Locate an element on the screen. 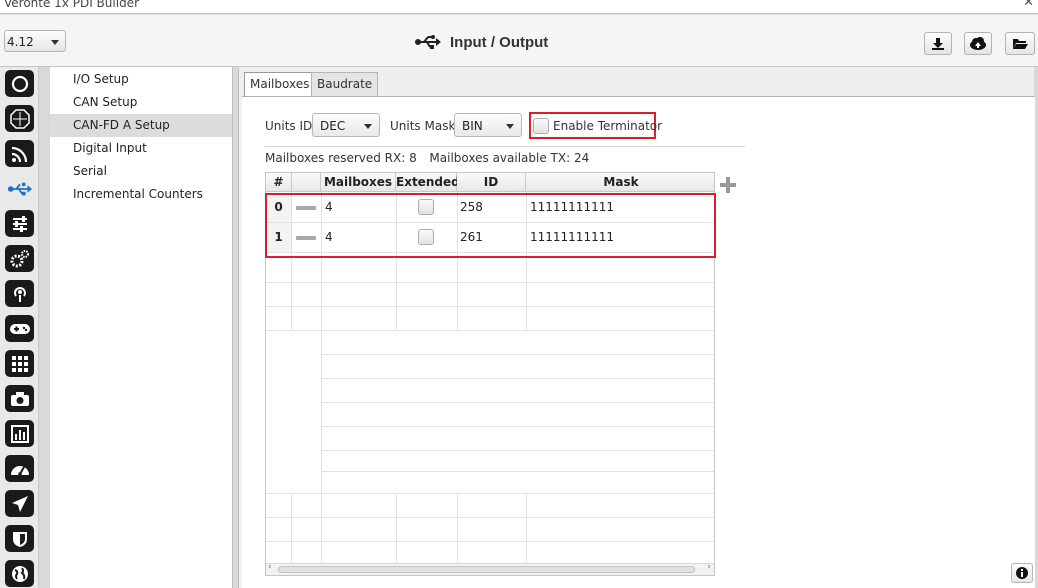 Image resolution: width=1038 pixels, height=588 pixels. rail-bar-chart is located at coordinates (19, 433).